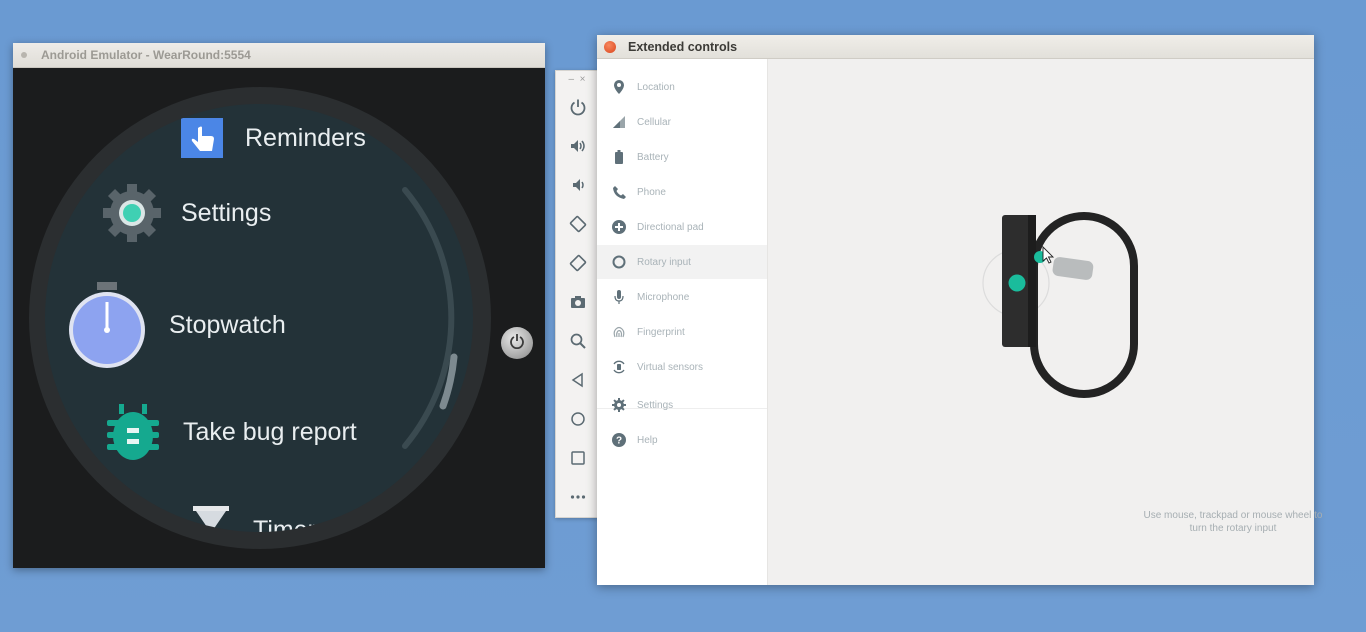 This screenshot has height=632, width=1366. Describe the element at coordinates (682, 122) in the screenshot. I see `nav-item-cellular: Cellular` at that location.